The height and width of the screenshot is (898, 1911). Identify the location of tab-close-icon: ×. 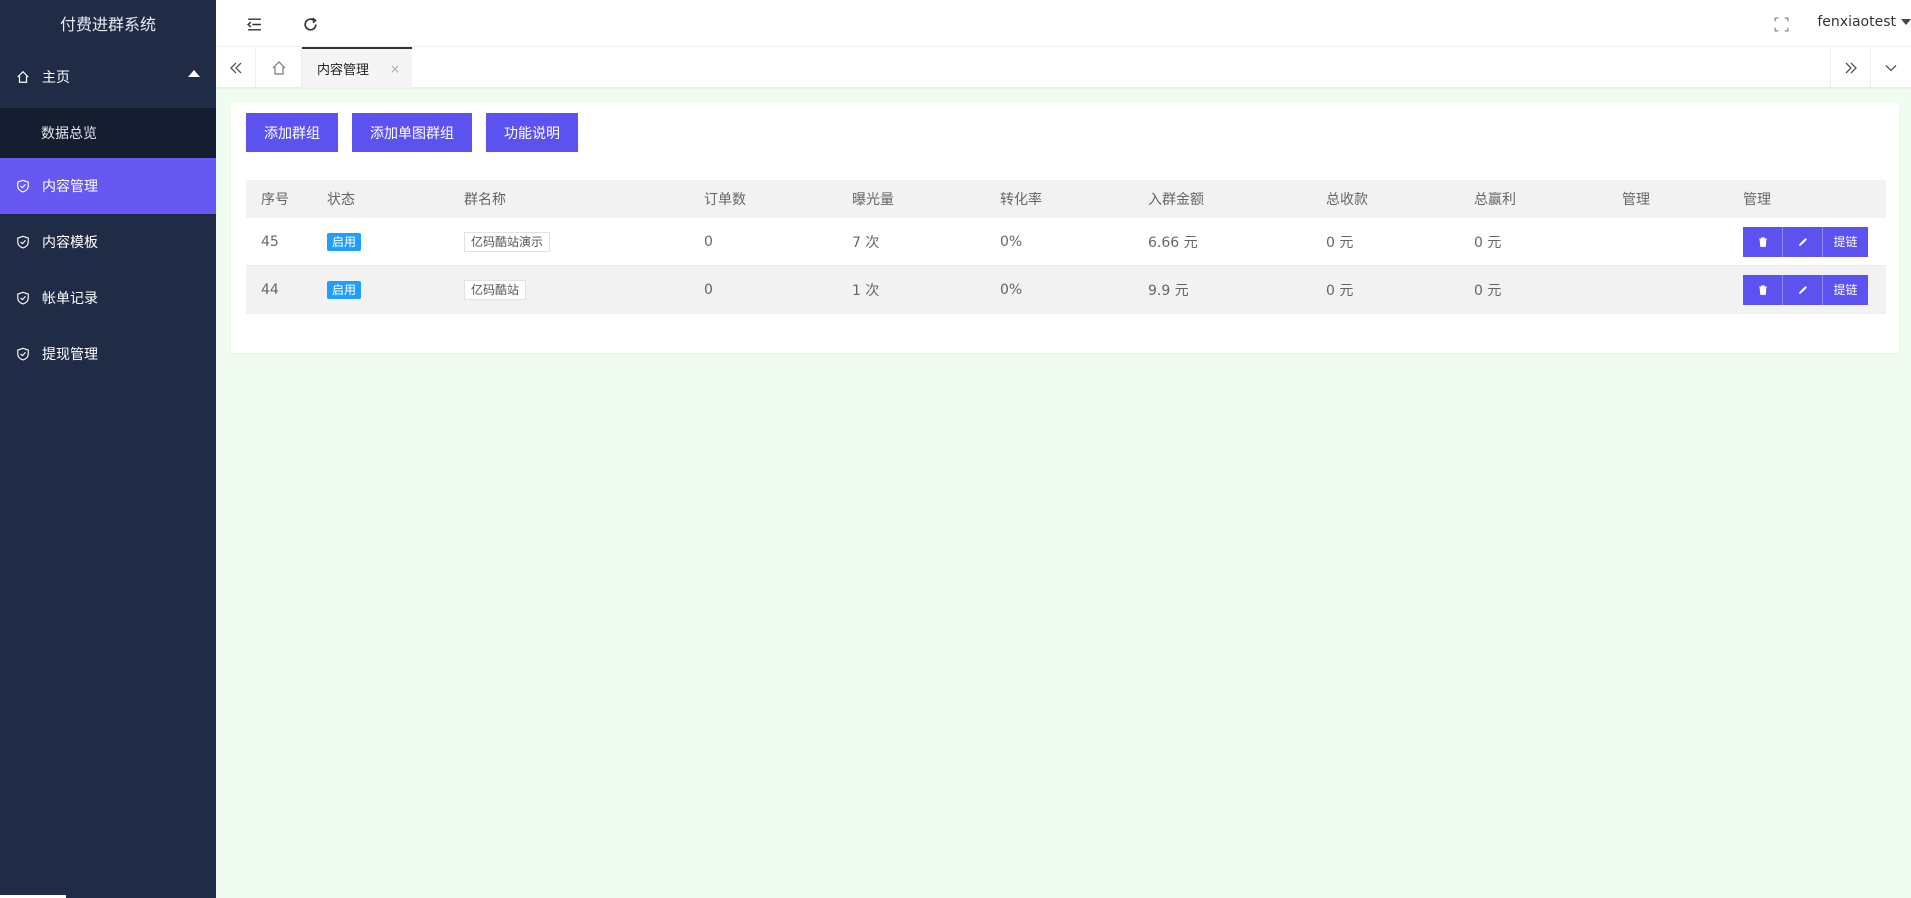
(395, 69).